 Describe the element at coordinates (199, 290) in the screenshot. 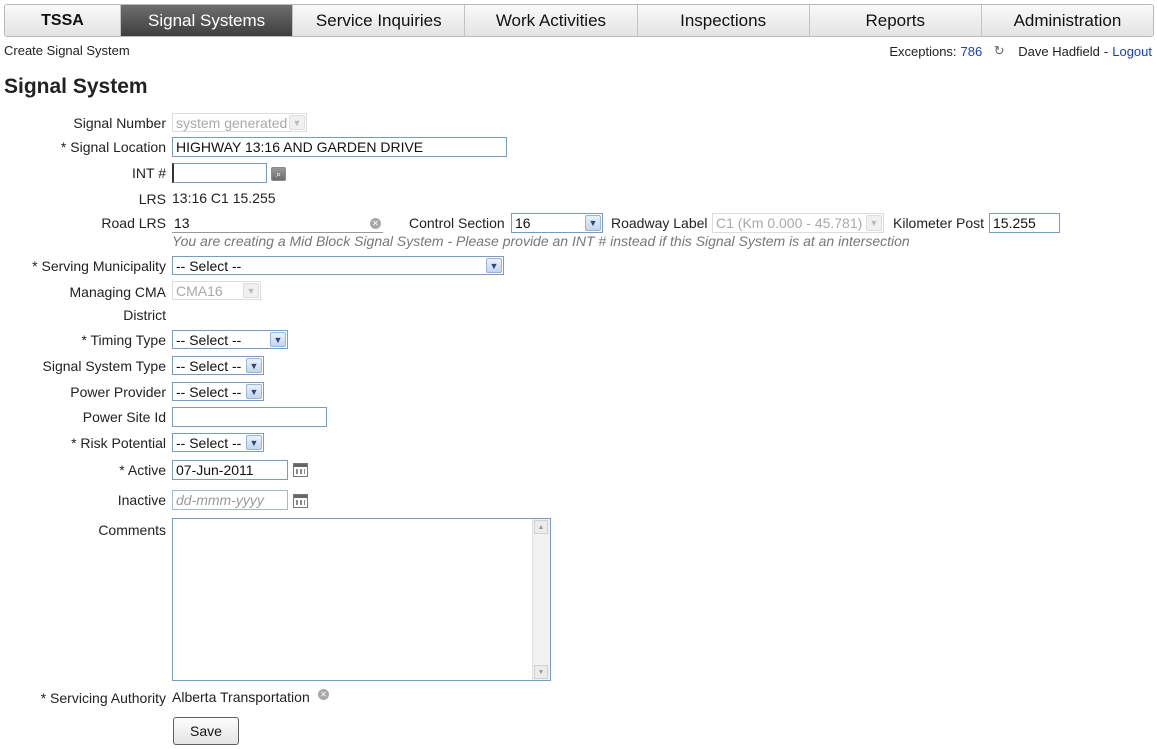

I see `managing-cma-value: CMA16` at that location.